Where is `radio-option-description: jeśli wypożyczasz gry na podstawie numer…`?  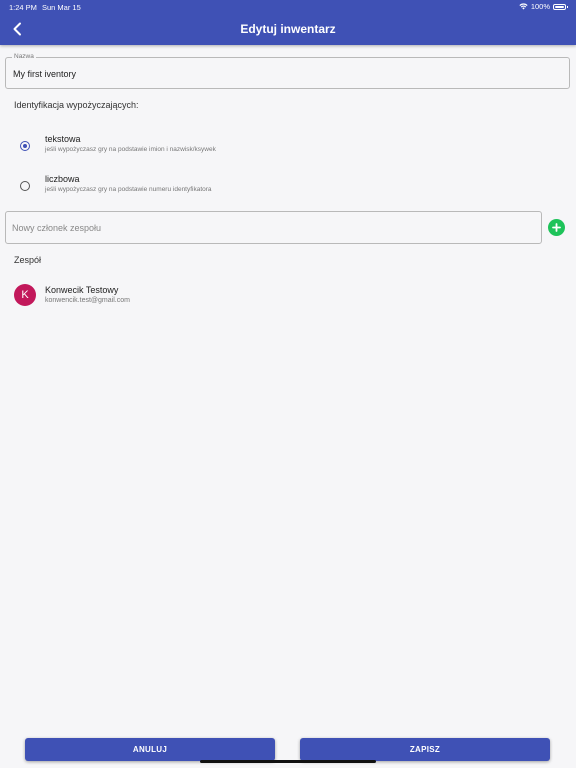 radio-option-description: jeśli wypożyczasz gry na podstawie numer… is located at coordinates (128, 189).